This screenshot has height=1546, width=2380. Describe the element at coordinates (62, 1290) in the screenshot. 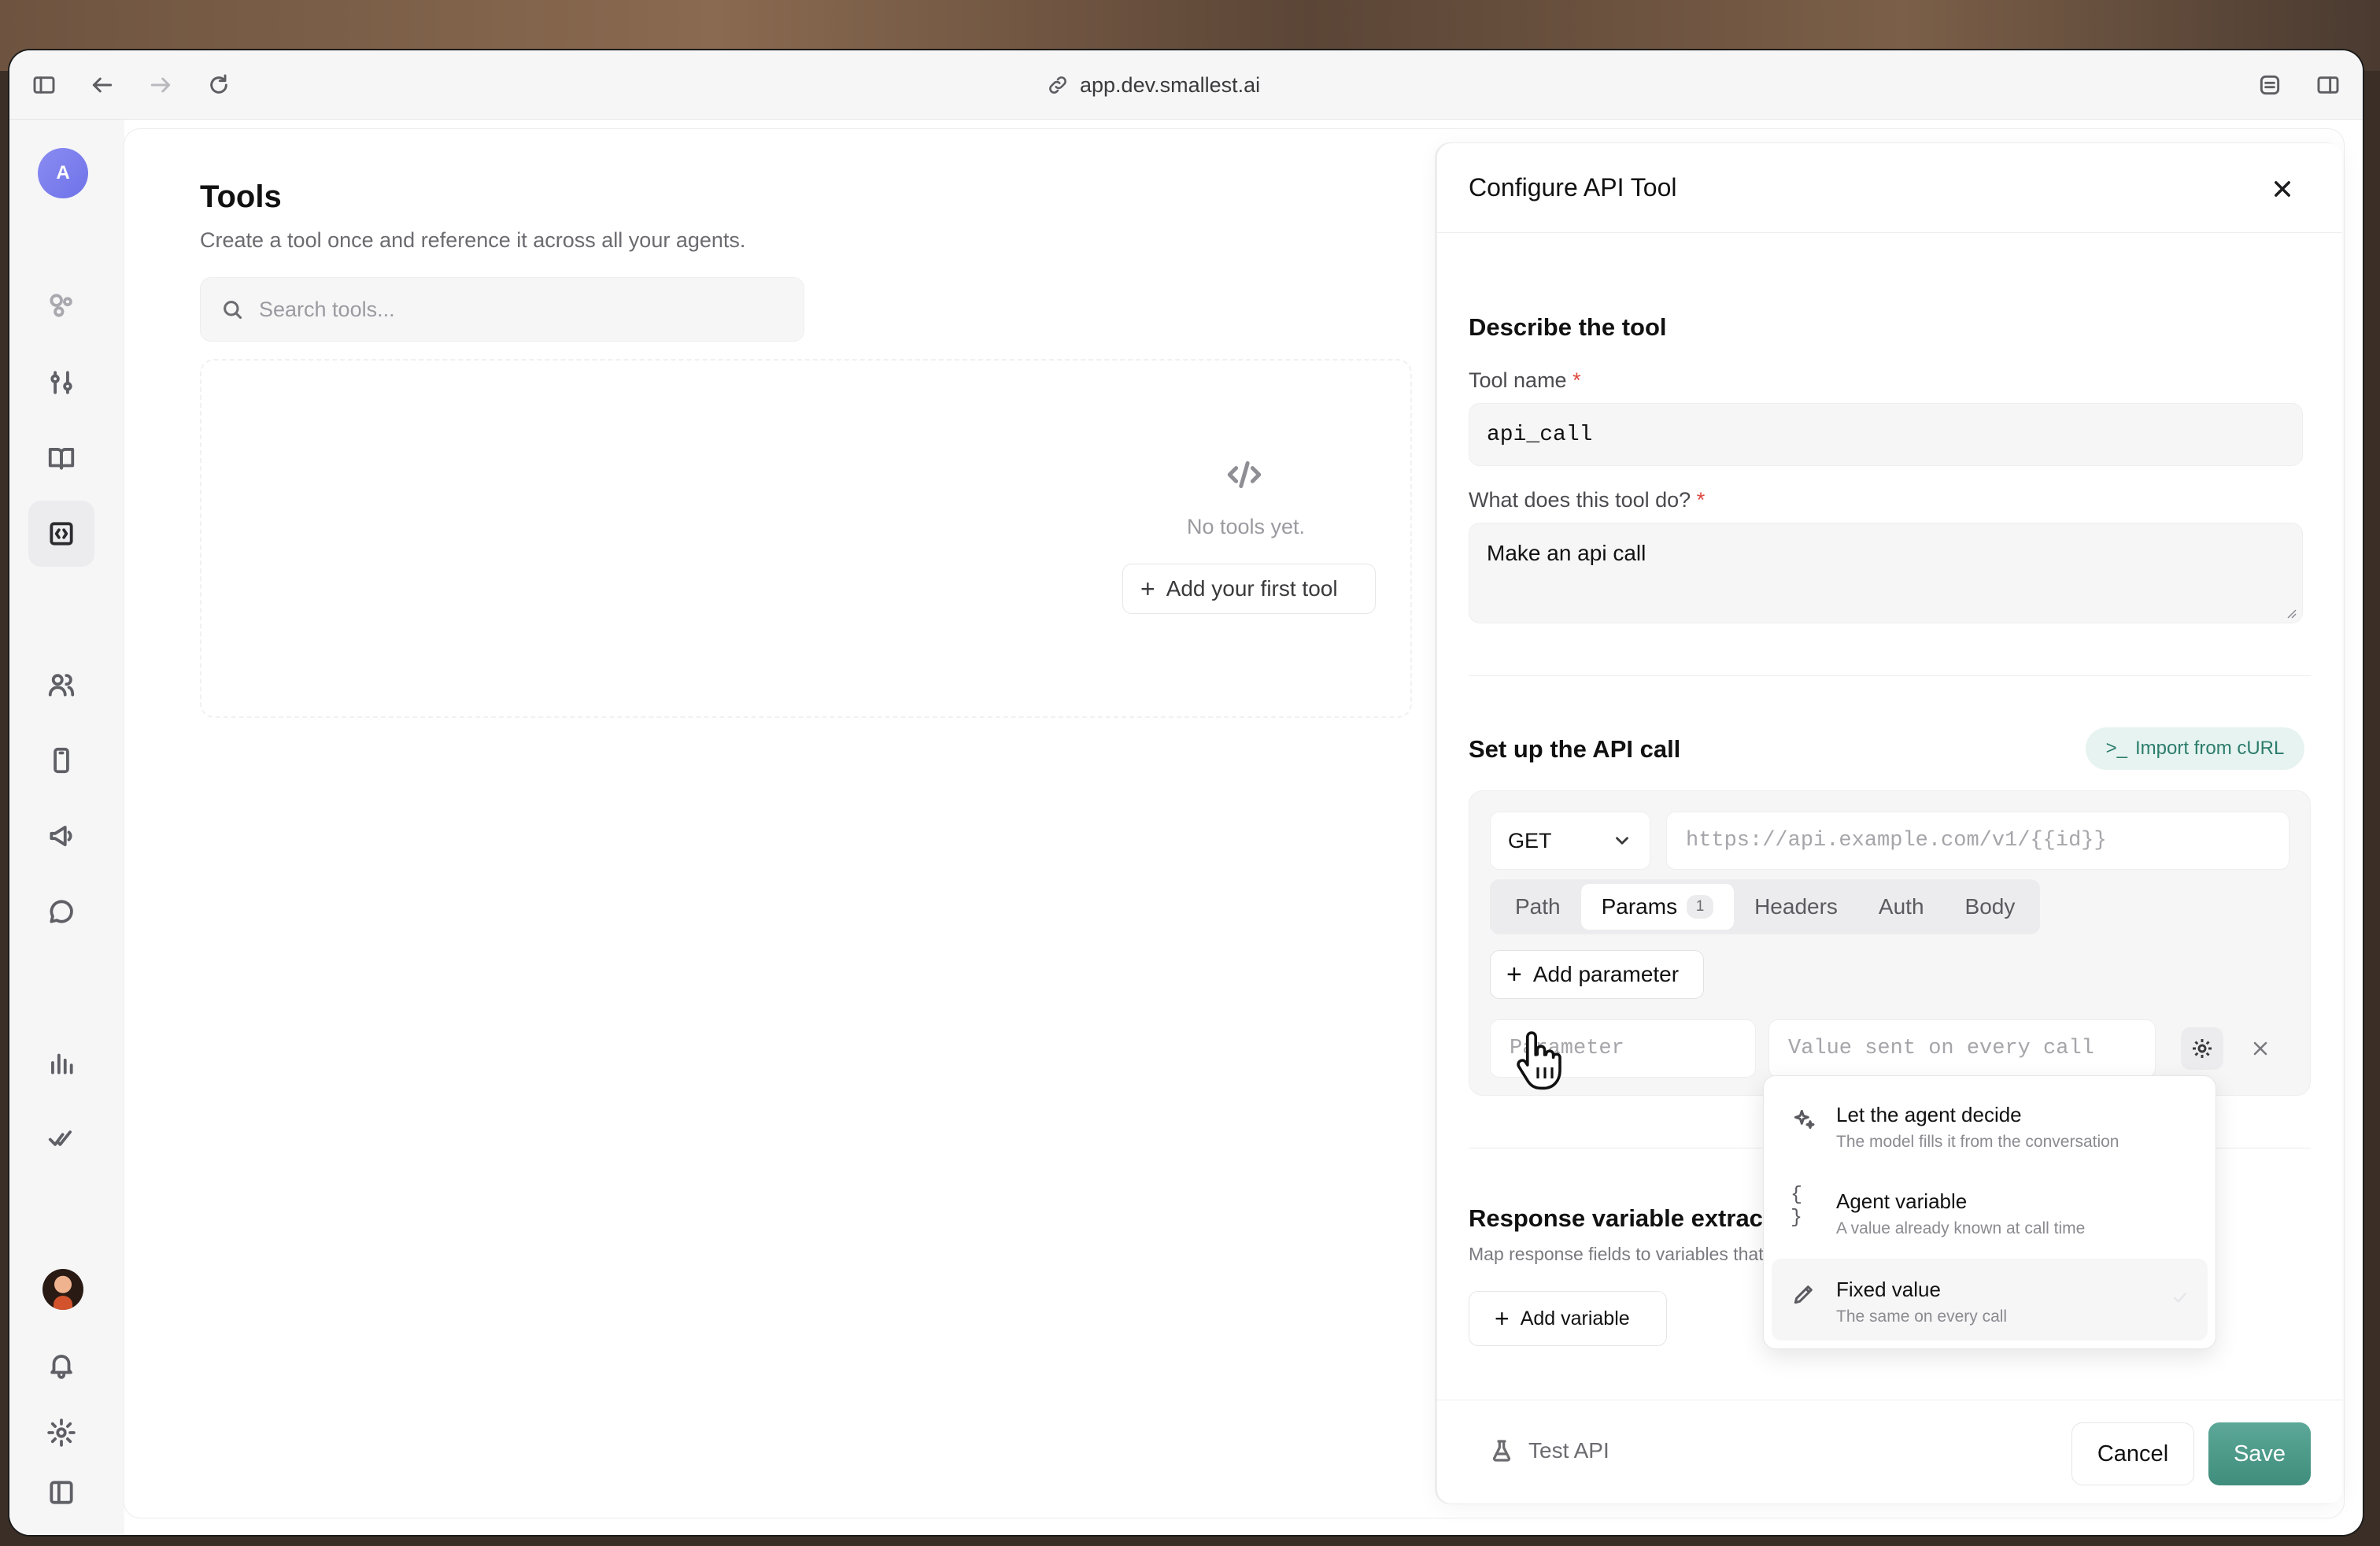

I see `user-avatar` at that location.